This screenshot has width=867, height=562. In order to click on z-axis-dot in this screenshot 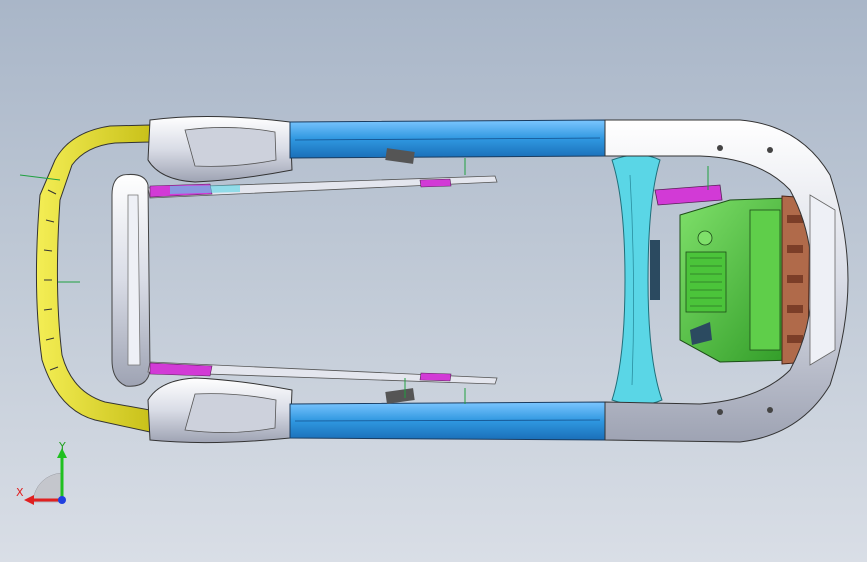, I will do `click(62, 500)`.